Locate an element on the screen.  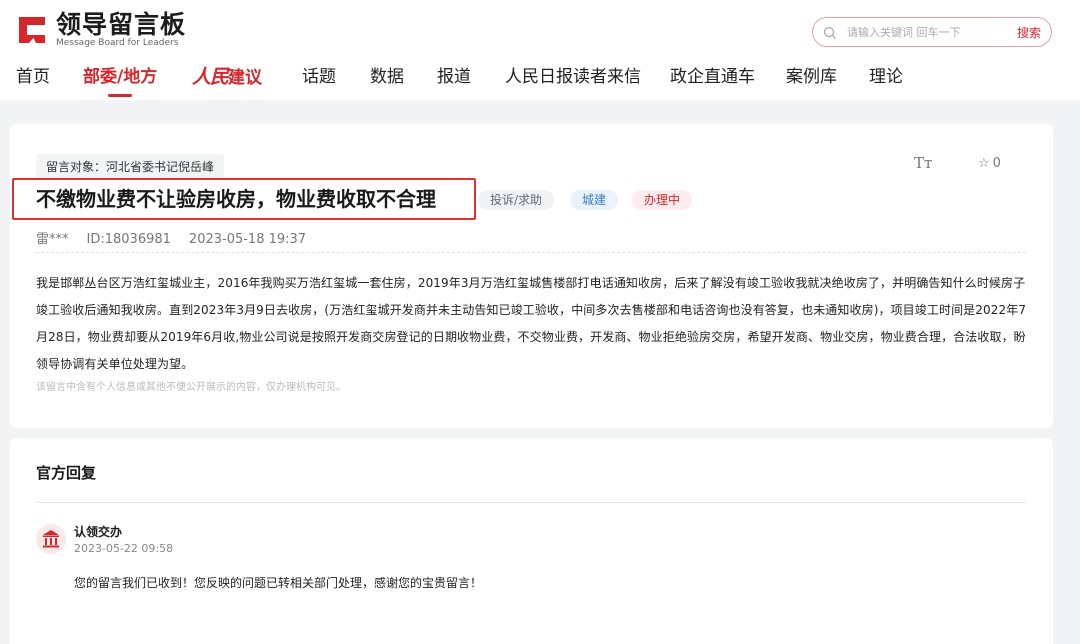
message-target: 留言对象：河北省委书记倪岳峰 is located at coordinates (130, 166).